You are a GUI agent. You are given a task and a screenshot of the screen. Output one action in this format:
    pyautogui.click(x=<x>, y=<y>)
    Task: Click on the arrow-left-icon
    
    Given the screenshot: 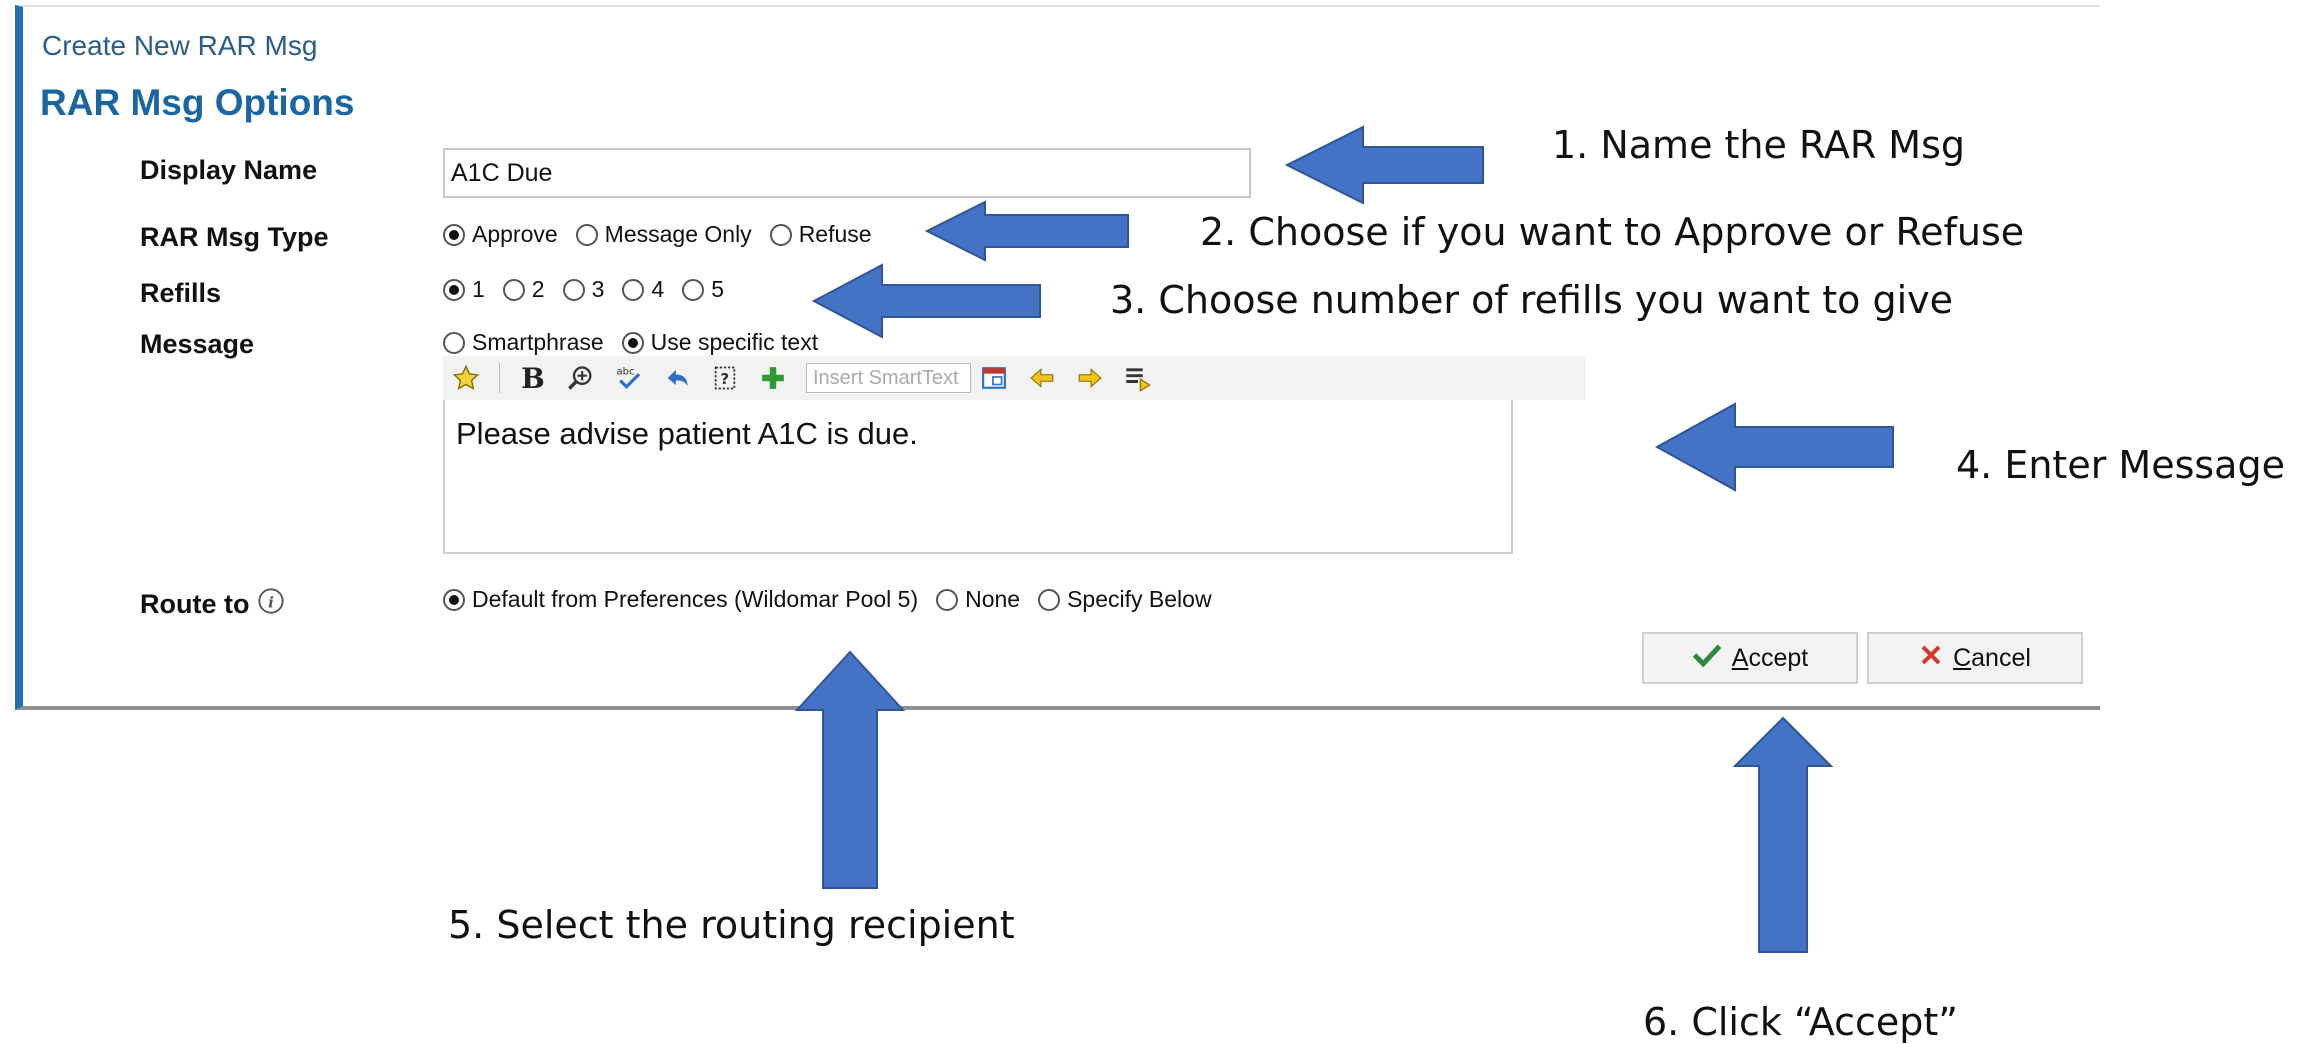 What is the action you would take?
    pyautogui.click(x=1042, y=378)
    